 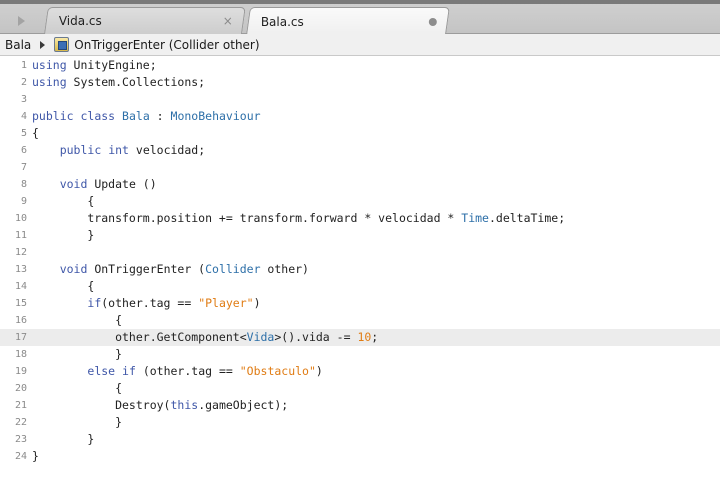 What do you see at coordinates (111, 65) in the screenshot?
I see `code-token: UnityEngine;` at bounding box center [111, 65].